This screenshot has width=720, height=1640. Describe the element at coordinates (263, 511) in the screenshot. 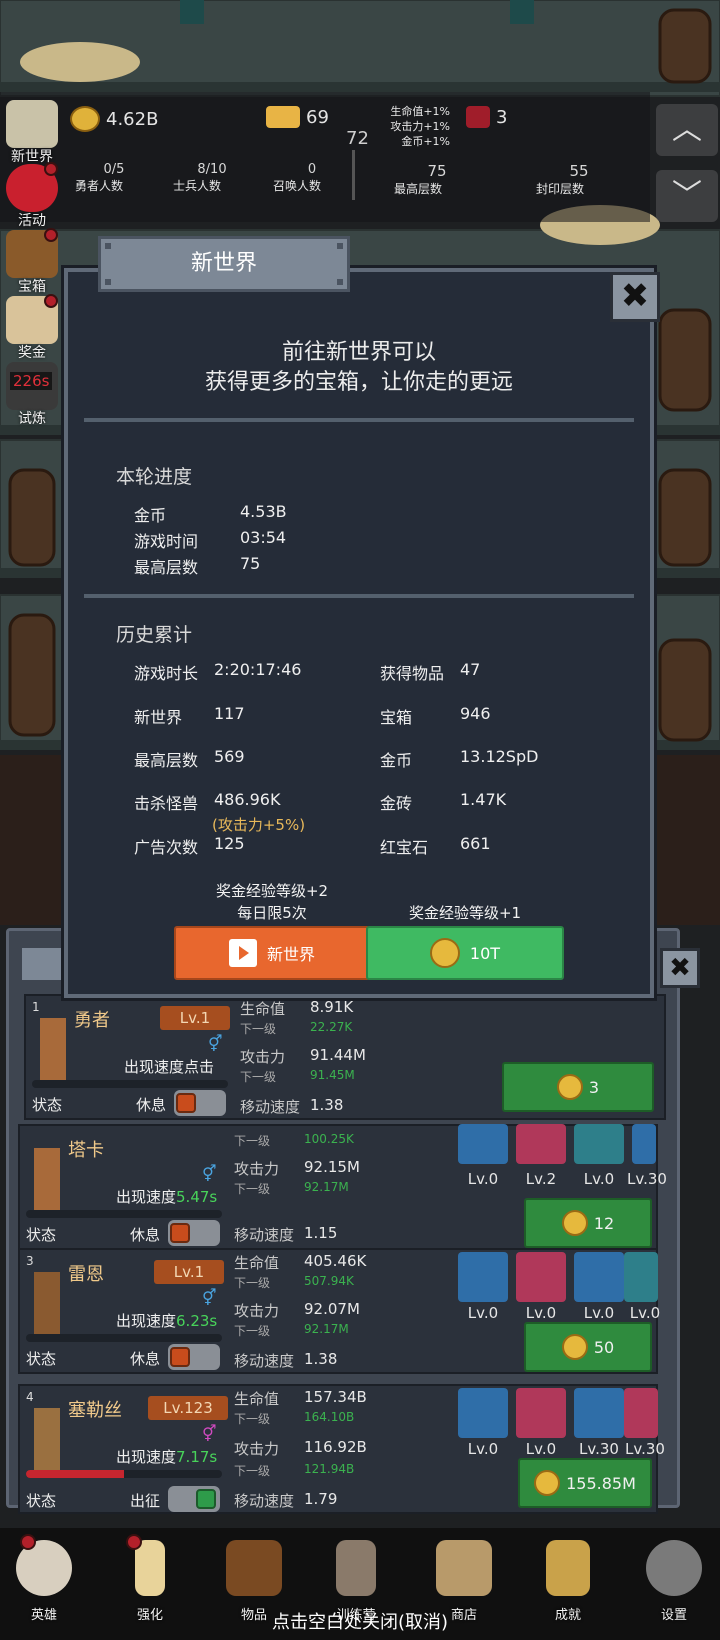

I see `round-gold-value: 4.53B` at that location.